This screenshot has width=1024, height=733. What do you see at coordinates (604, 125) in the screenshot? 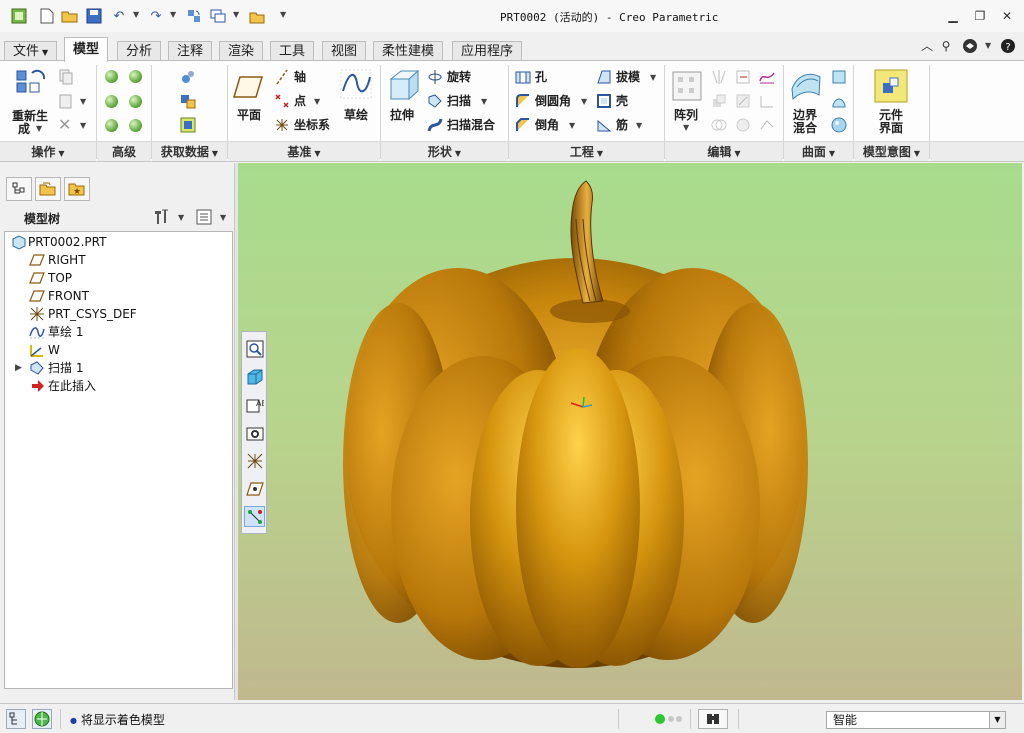
I see `rib-icon` at bounding box center [604, 125].